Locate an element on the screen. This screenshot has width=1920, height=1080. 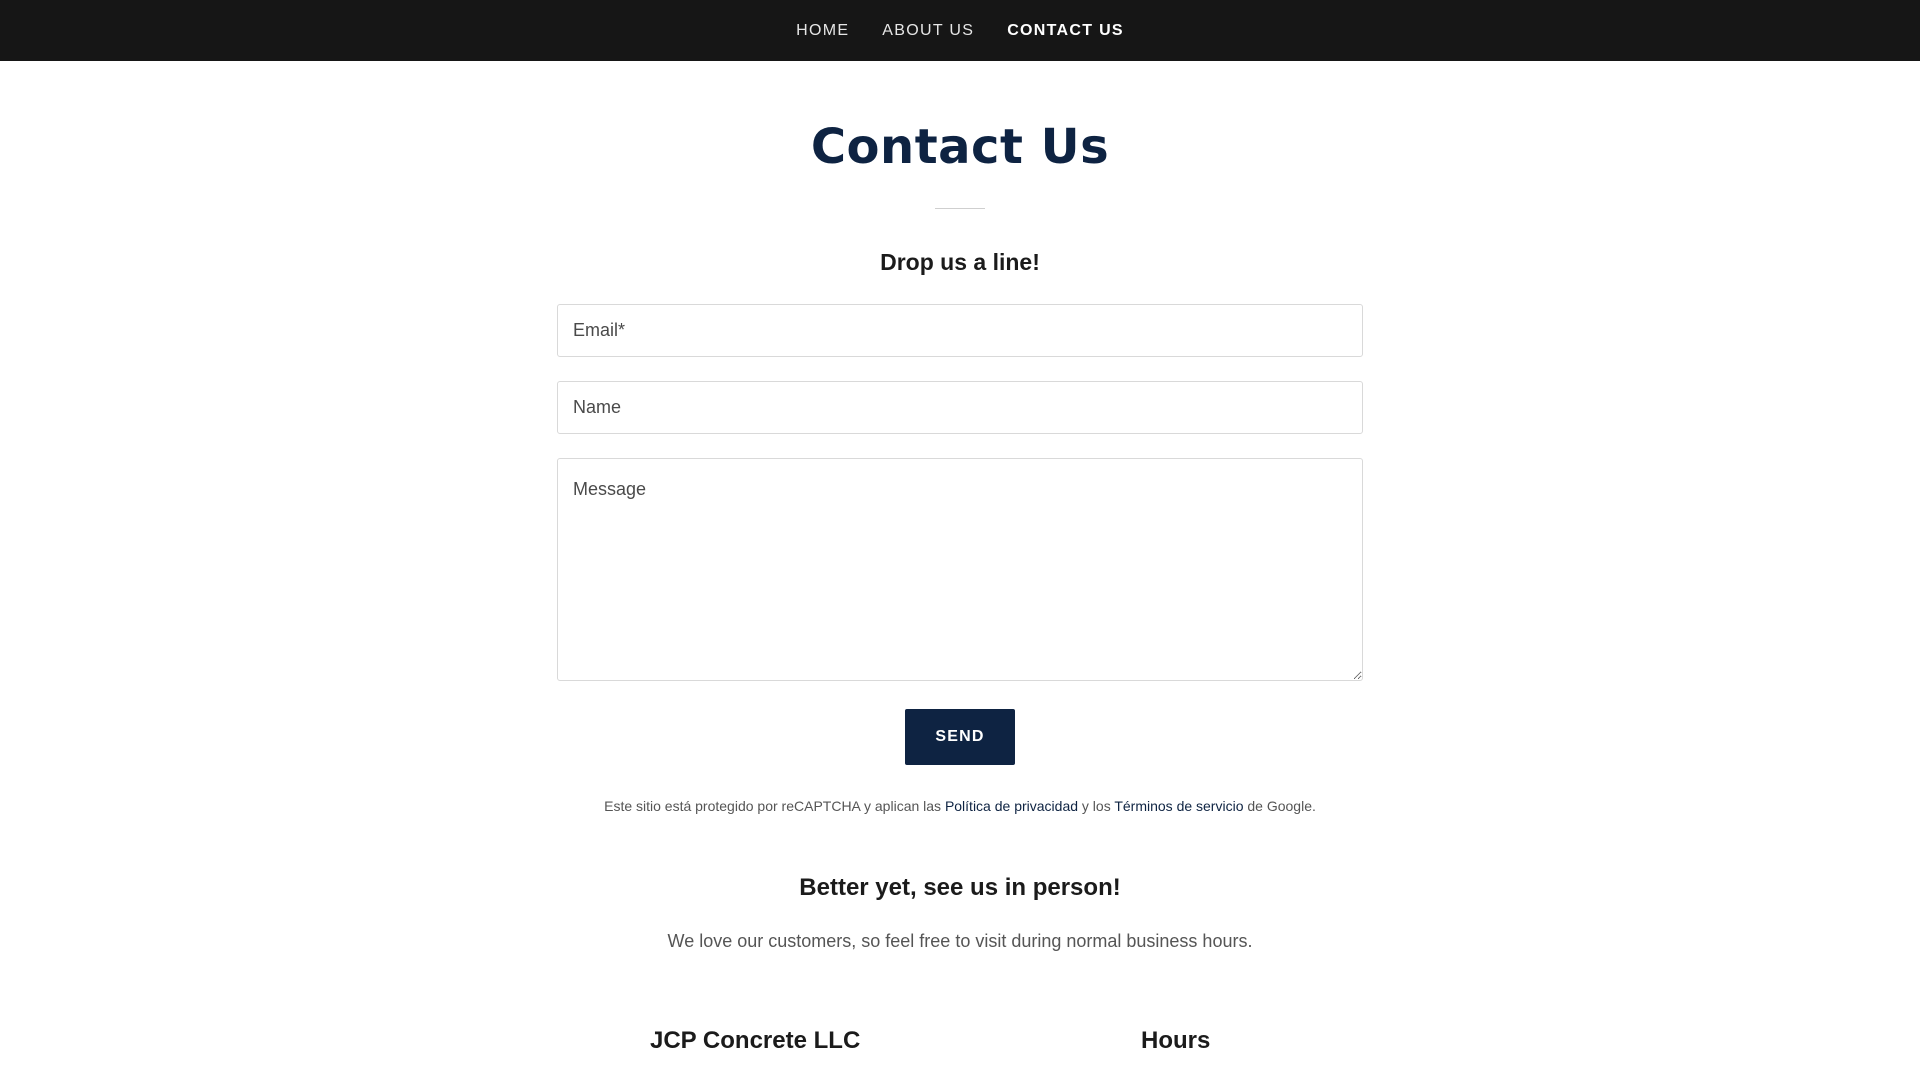
nav-item-home: HOME is located at coordinates (822, 31).